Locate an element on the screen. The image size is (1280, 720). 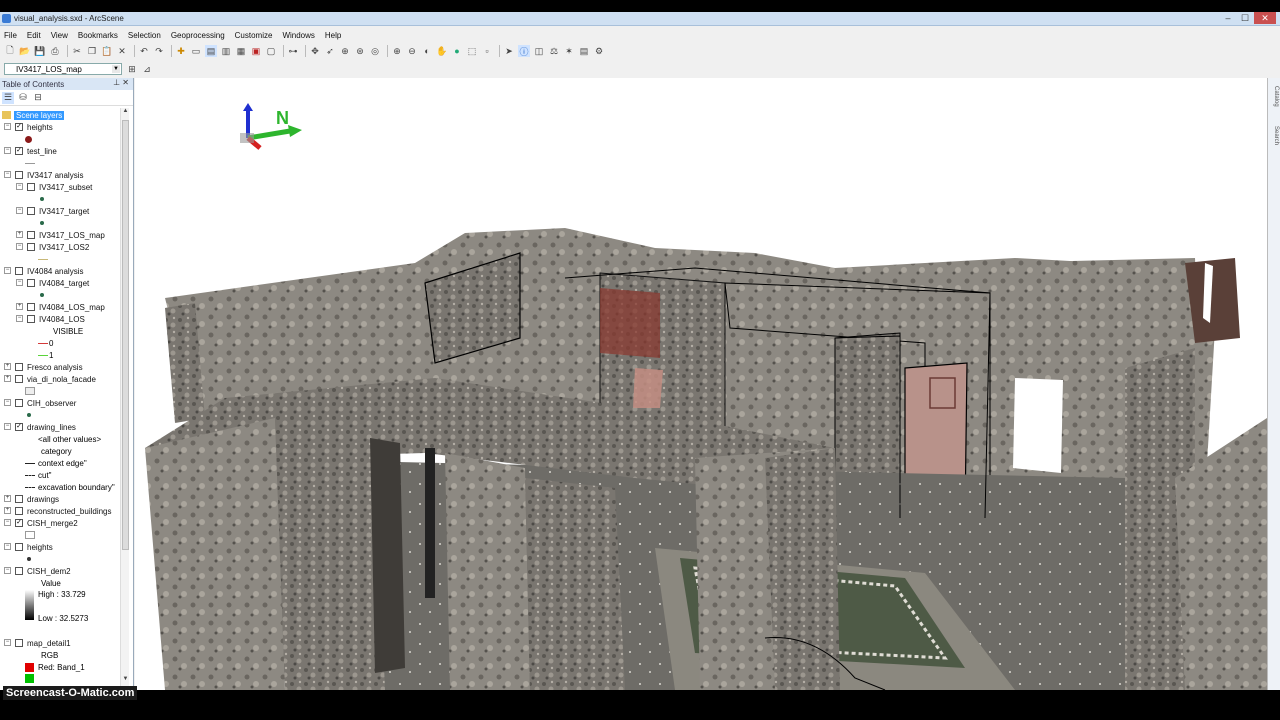
menu-selection: Selection is located at coordinates (144, 35).